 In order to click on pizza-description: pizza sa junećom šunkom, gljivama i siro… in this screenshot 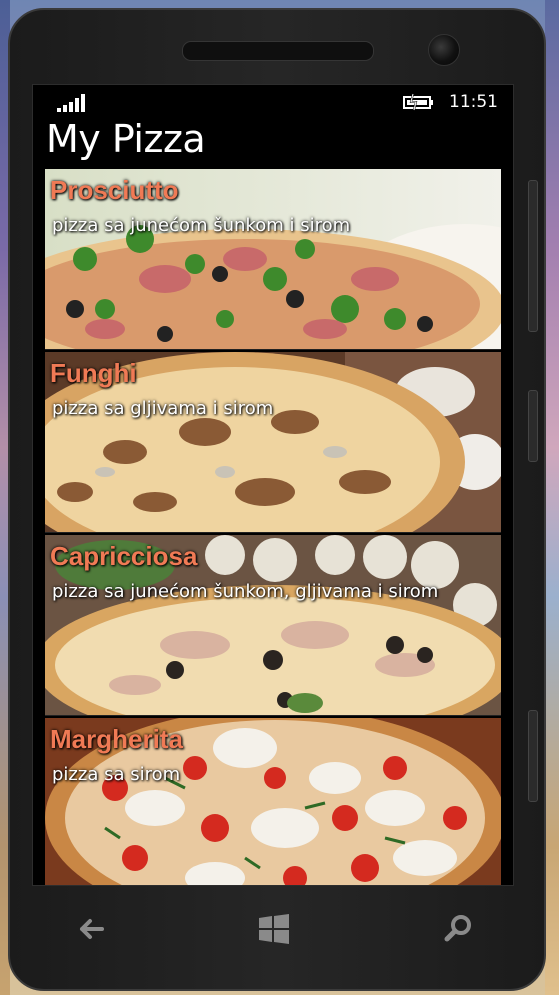, I will do `click(245, 591)`.